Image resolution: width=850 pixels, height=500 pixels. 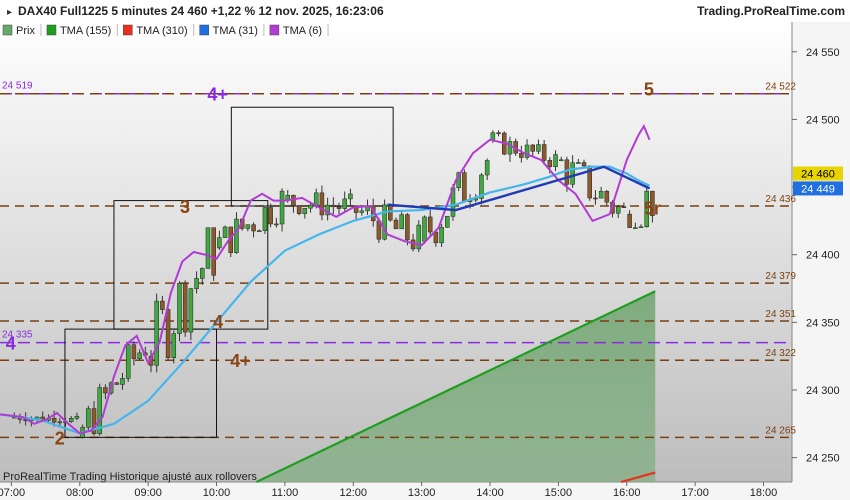 What do you see at coordinates (161, 31) in the screenshot?
I see `legend-label: TMA (310)` at bounding box center [161, 31].